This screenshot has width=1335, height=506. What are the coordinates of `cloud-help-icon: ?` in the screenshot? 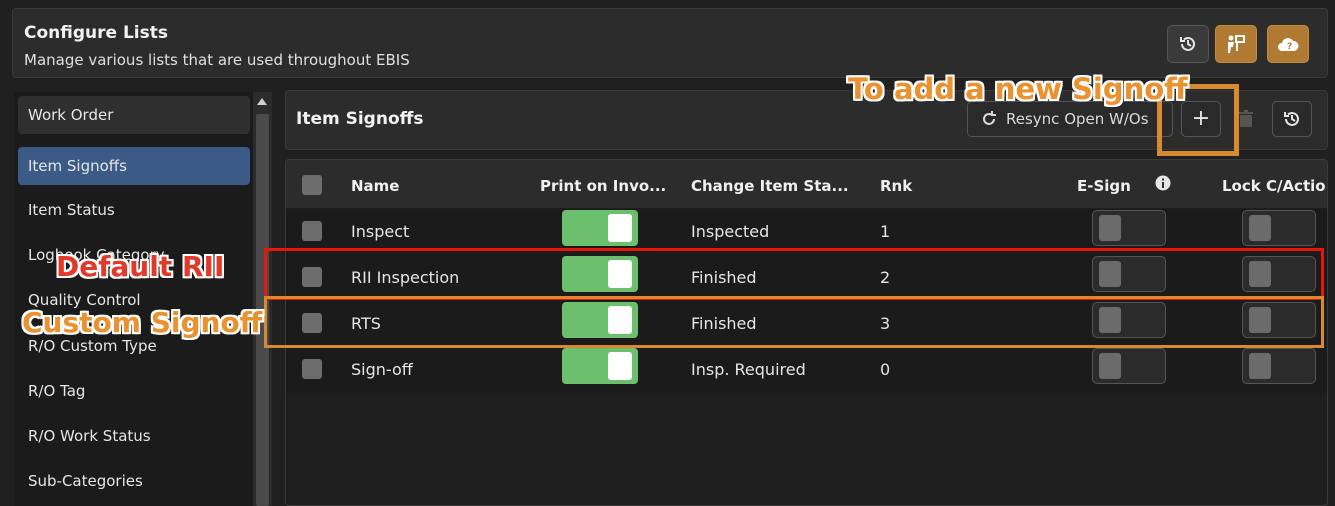 It's located at (1288, 45).